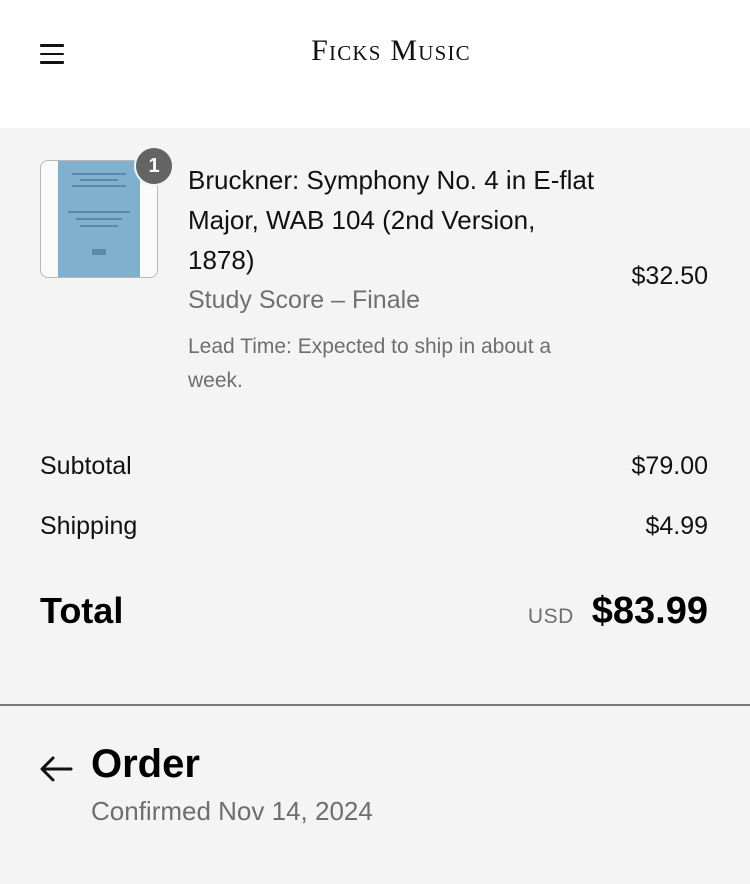  I want to click on shipping-label: Shipping, so click(89, 526).